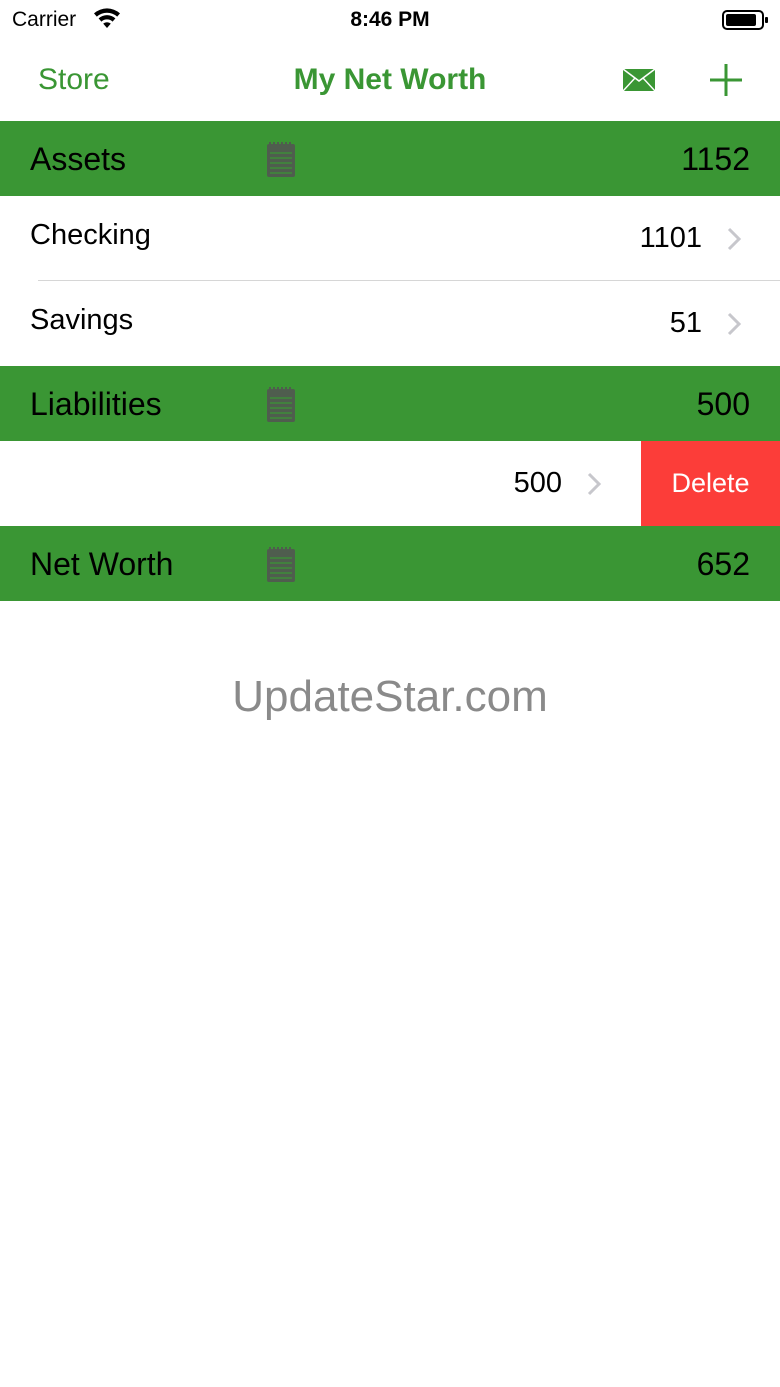 This screenshot has height=1387, width=780. I want to click on list-item-liability: 500 Delete, so click(390, 483).